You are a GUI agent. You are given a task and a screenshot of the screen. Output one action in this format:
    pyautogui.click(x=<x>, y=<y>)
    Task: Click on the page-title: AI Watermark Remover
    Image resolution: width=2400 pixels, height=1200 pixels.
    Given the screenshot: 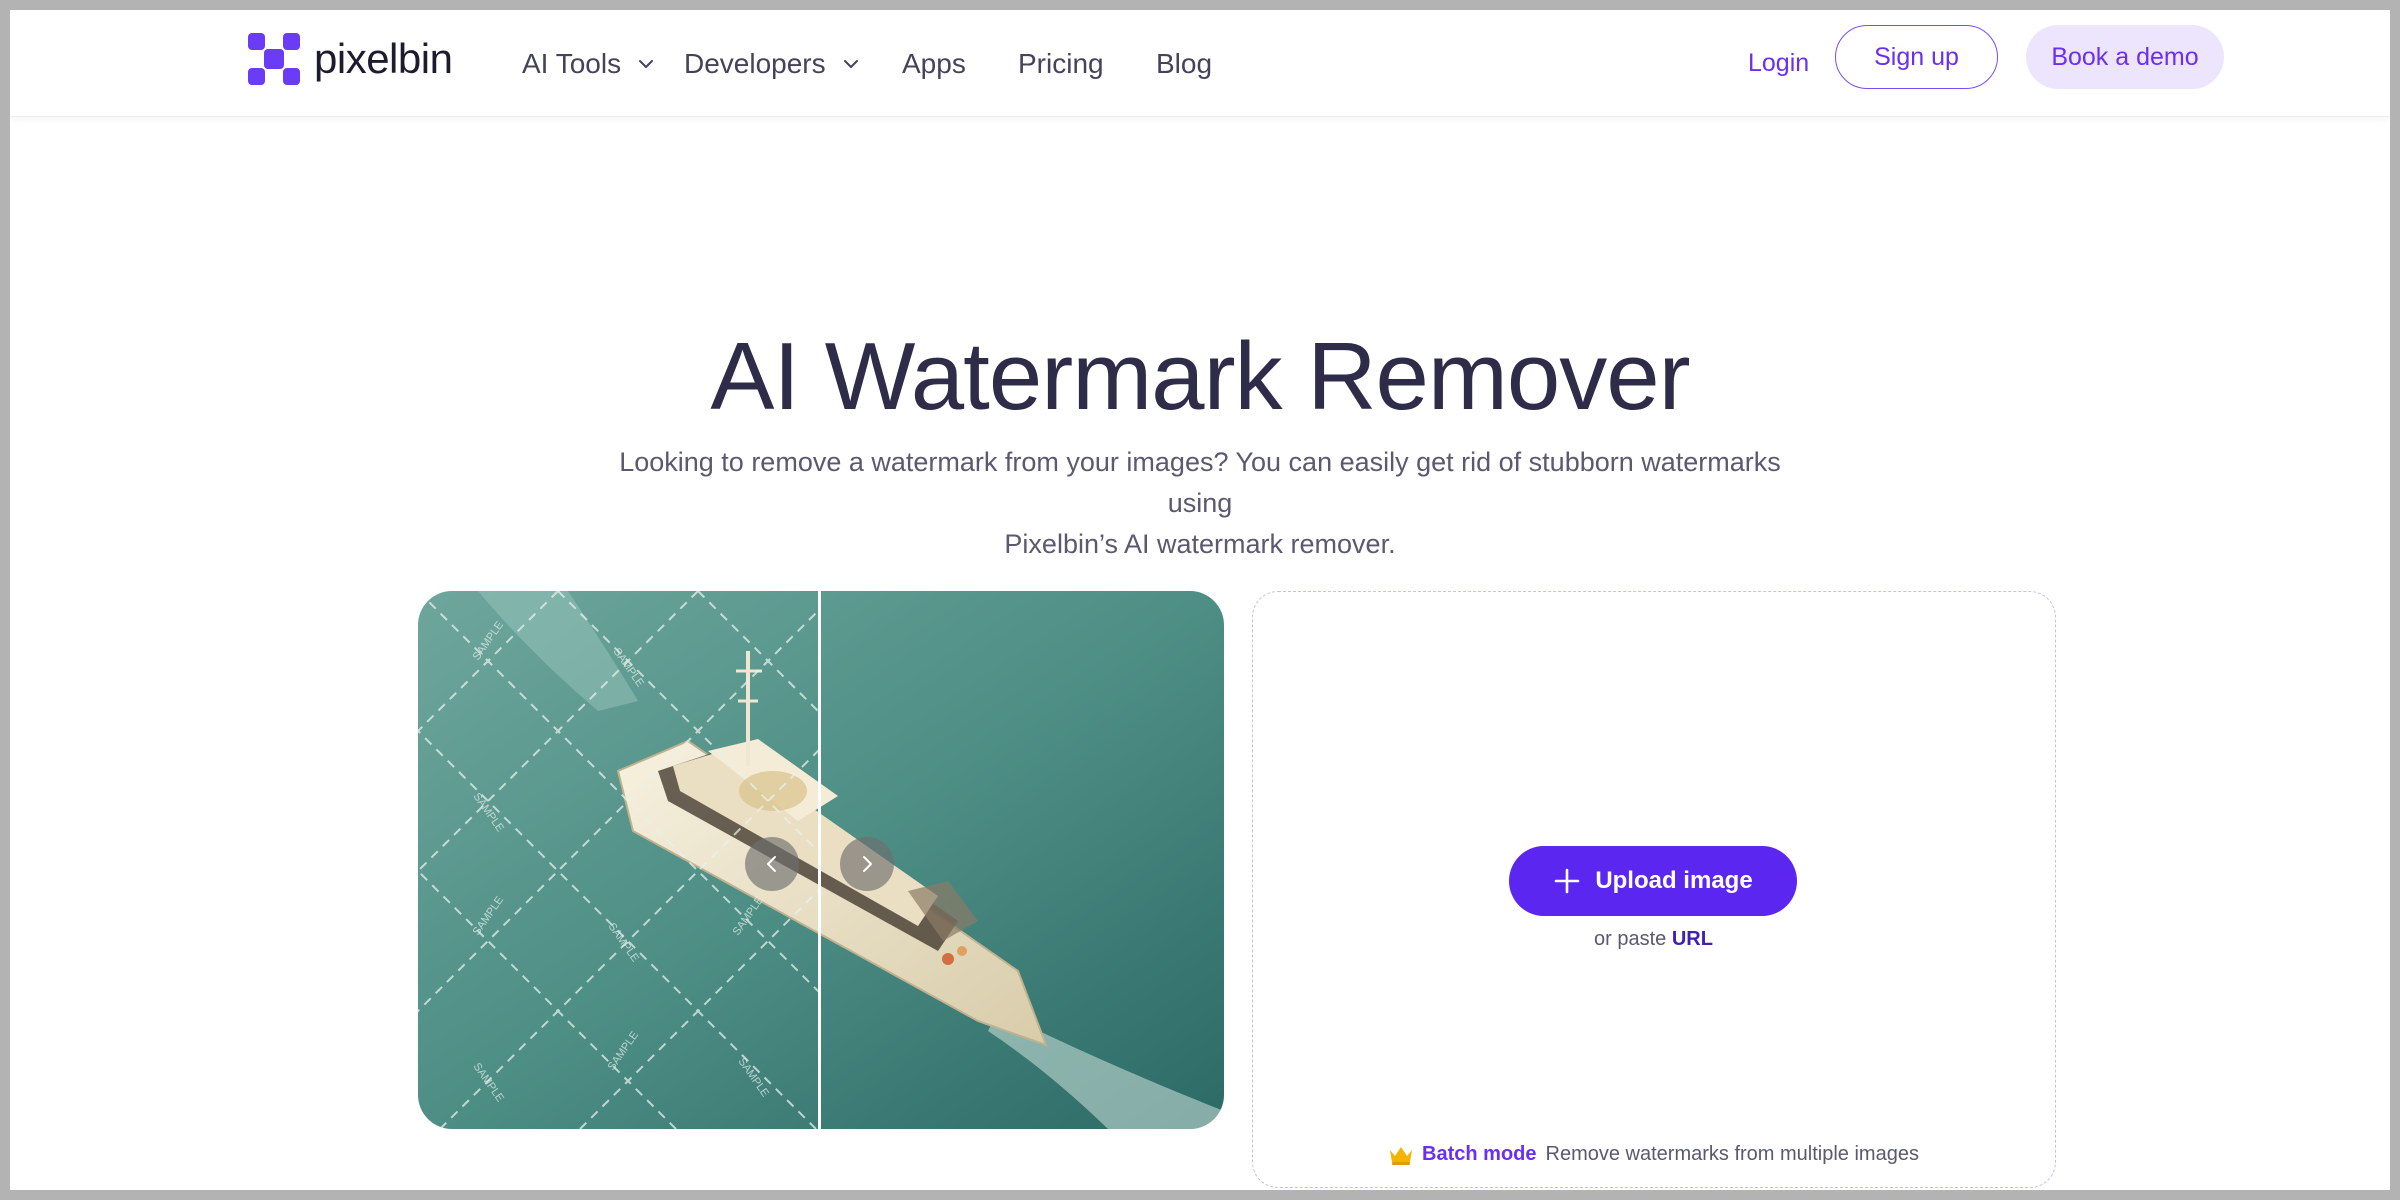 What is the action you would take?
    pyautogui.click(x=1200, y=376)
    